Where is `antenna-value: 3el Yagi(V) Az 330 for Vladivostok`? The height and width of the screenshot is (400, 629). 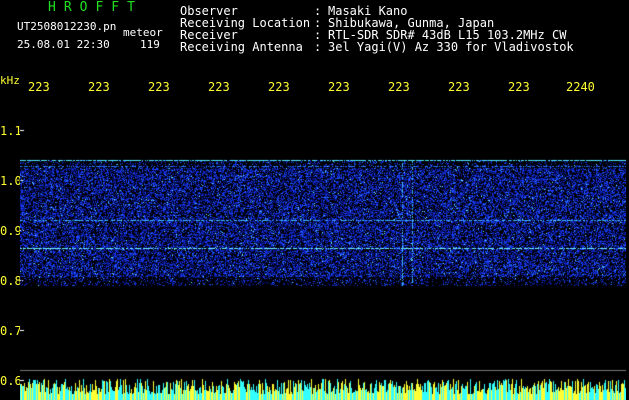
antenna-value: 3el Yagi(V) Az 330 for Vladivostok is located at coordinates (451, 47).